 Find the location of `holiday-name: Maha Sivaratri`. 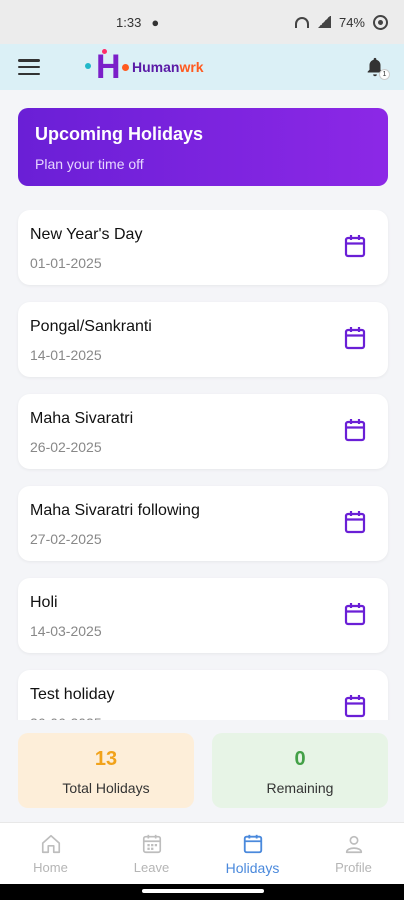

holiday-name: Maha Sivaratri is located at coordinates (82, 418).